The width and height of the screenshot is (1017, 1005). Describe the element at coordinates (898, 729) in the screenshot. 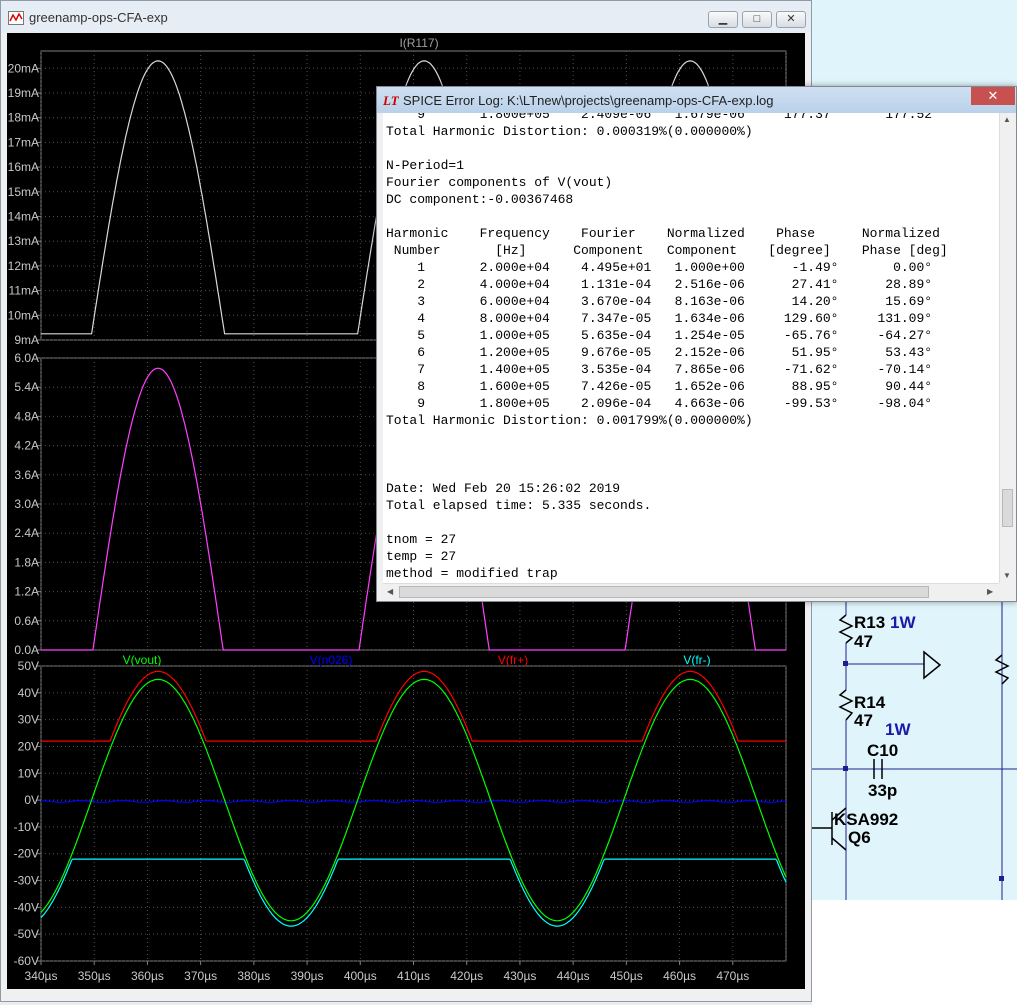

I see `schematic-label-r14-watt: 1W` at that location.